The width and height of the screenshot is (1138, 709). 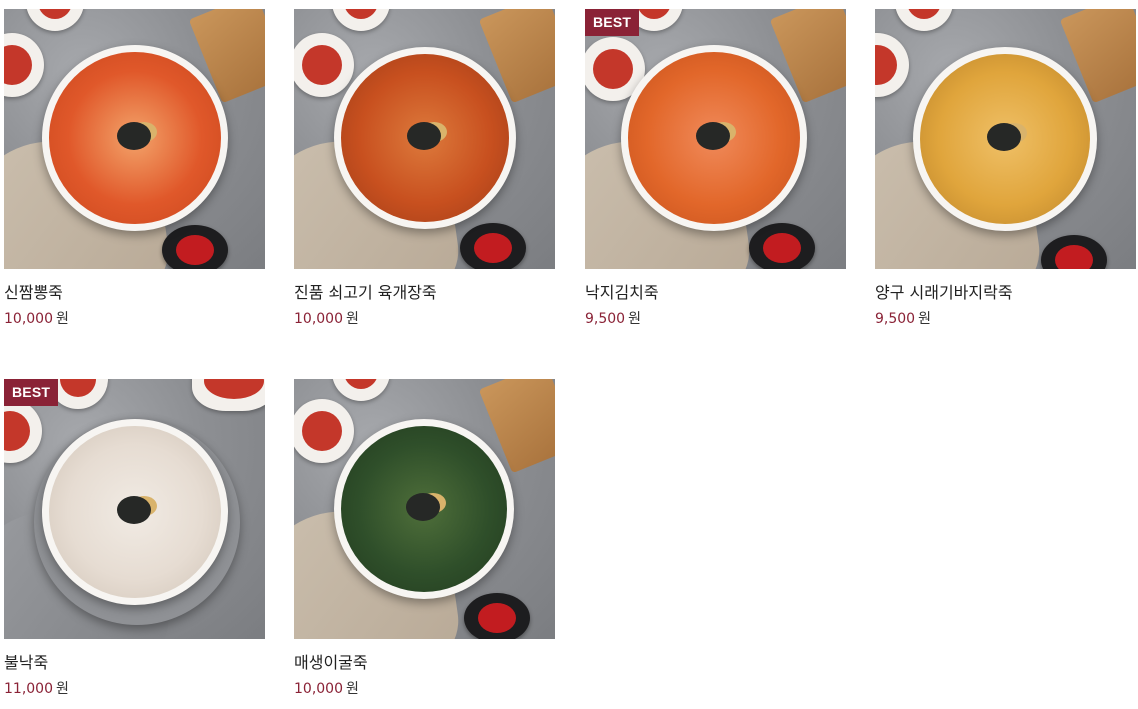 I want to click on product-name: 불낙죽, so click(x=134, y=663).